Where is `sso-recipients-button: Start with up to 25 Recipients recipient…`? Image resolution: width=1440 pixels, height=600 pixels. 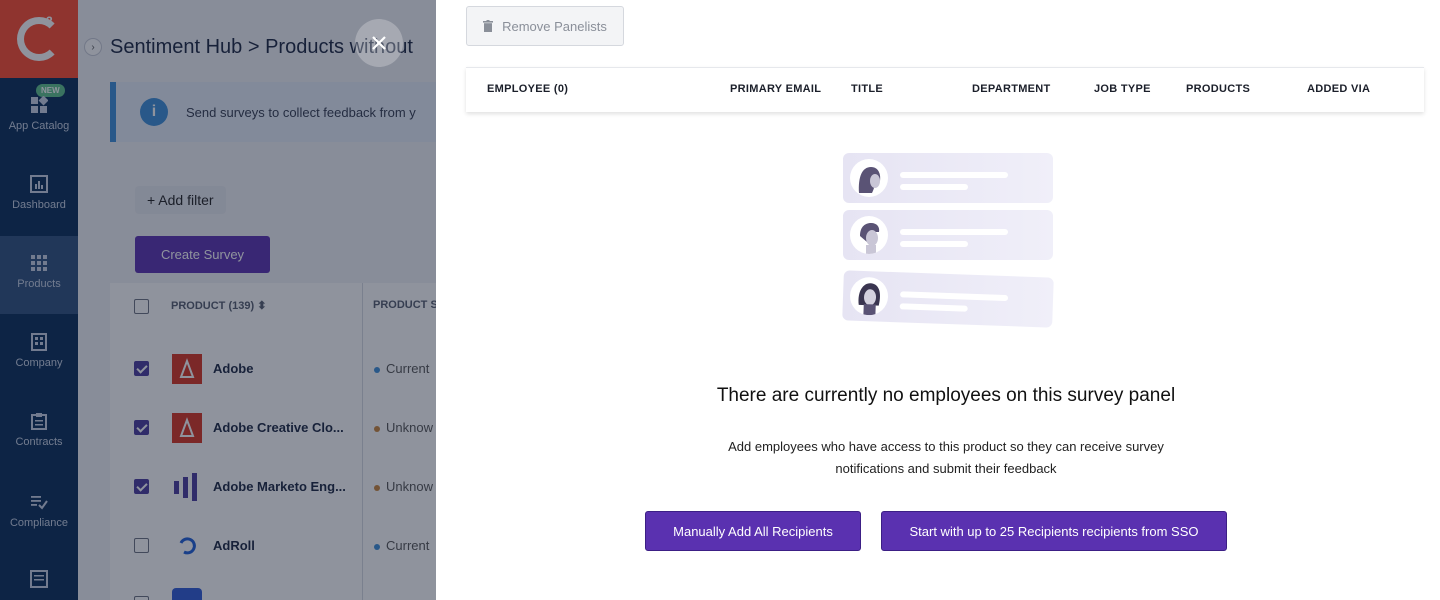 sso-recipients-button: Start with up to 25 Recipients recipient… is located at coordinates (1054, 531).